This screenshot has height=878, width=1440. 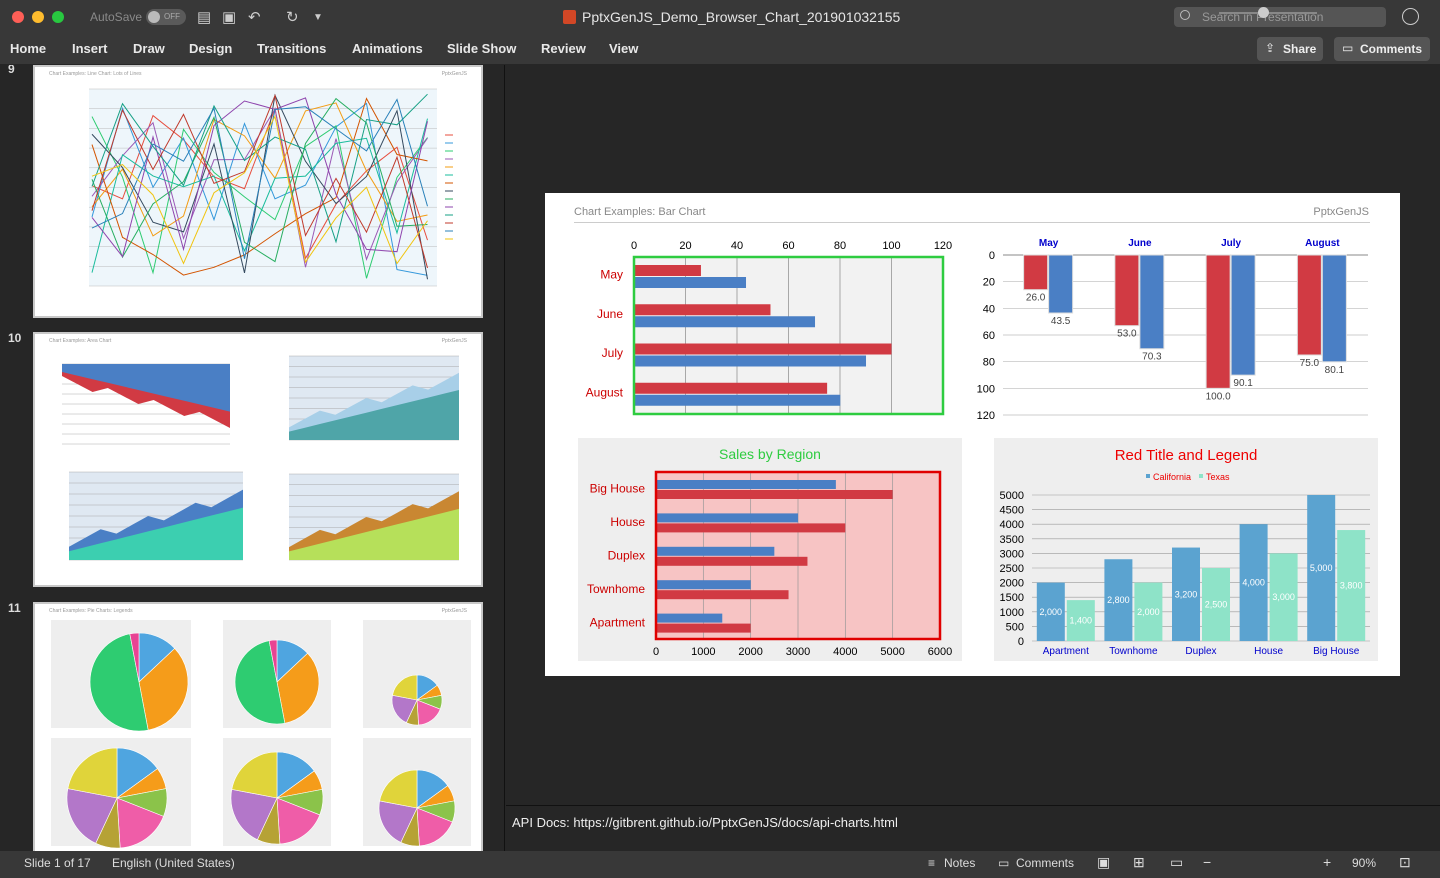 I want to click on zoom-in-icon: +, so click(x=1327, y=862).